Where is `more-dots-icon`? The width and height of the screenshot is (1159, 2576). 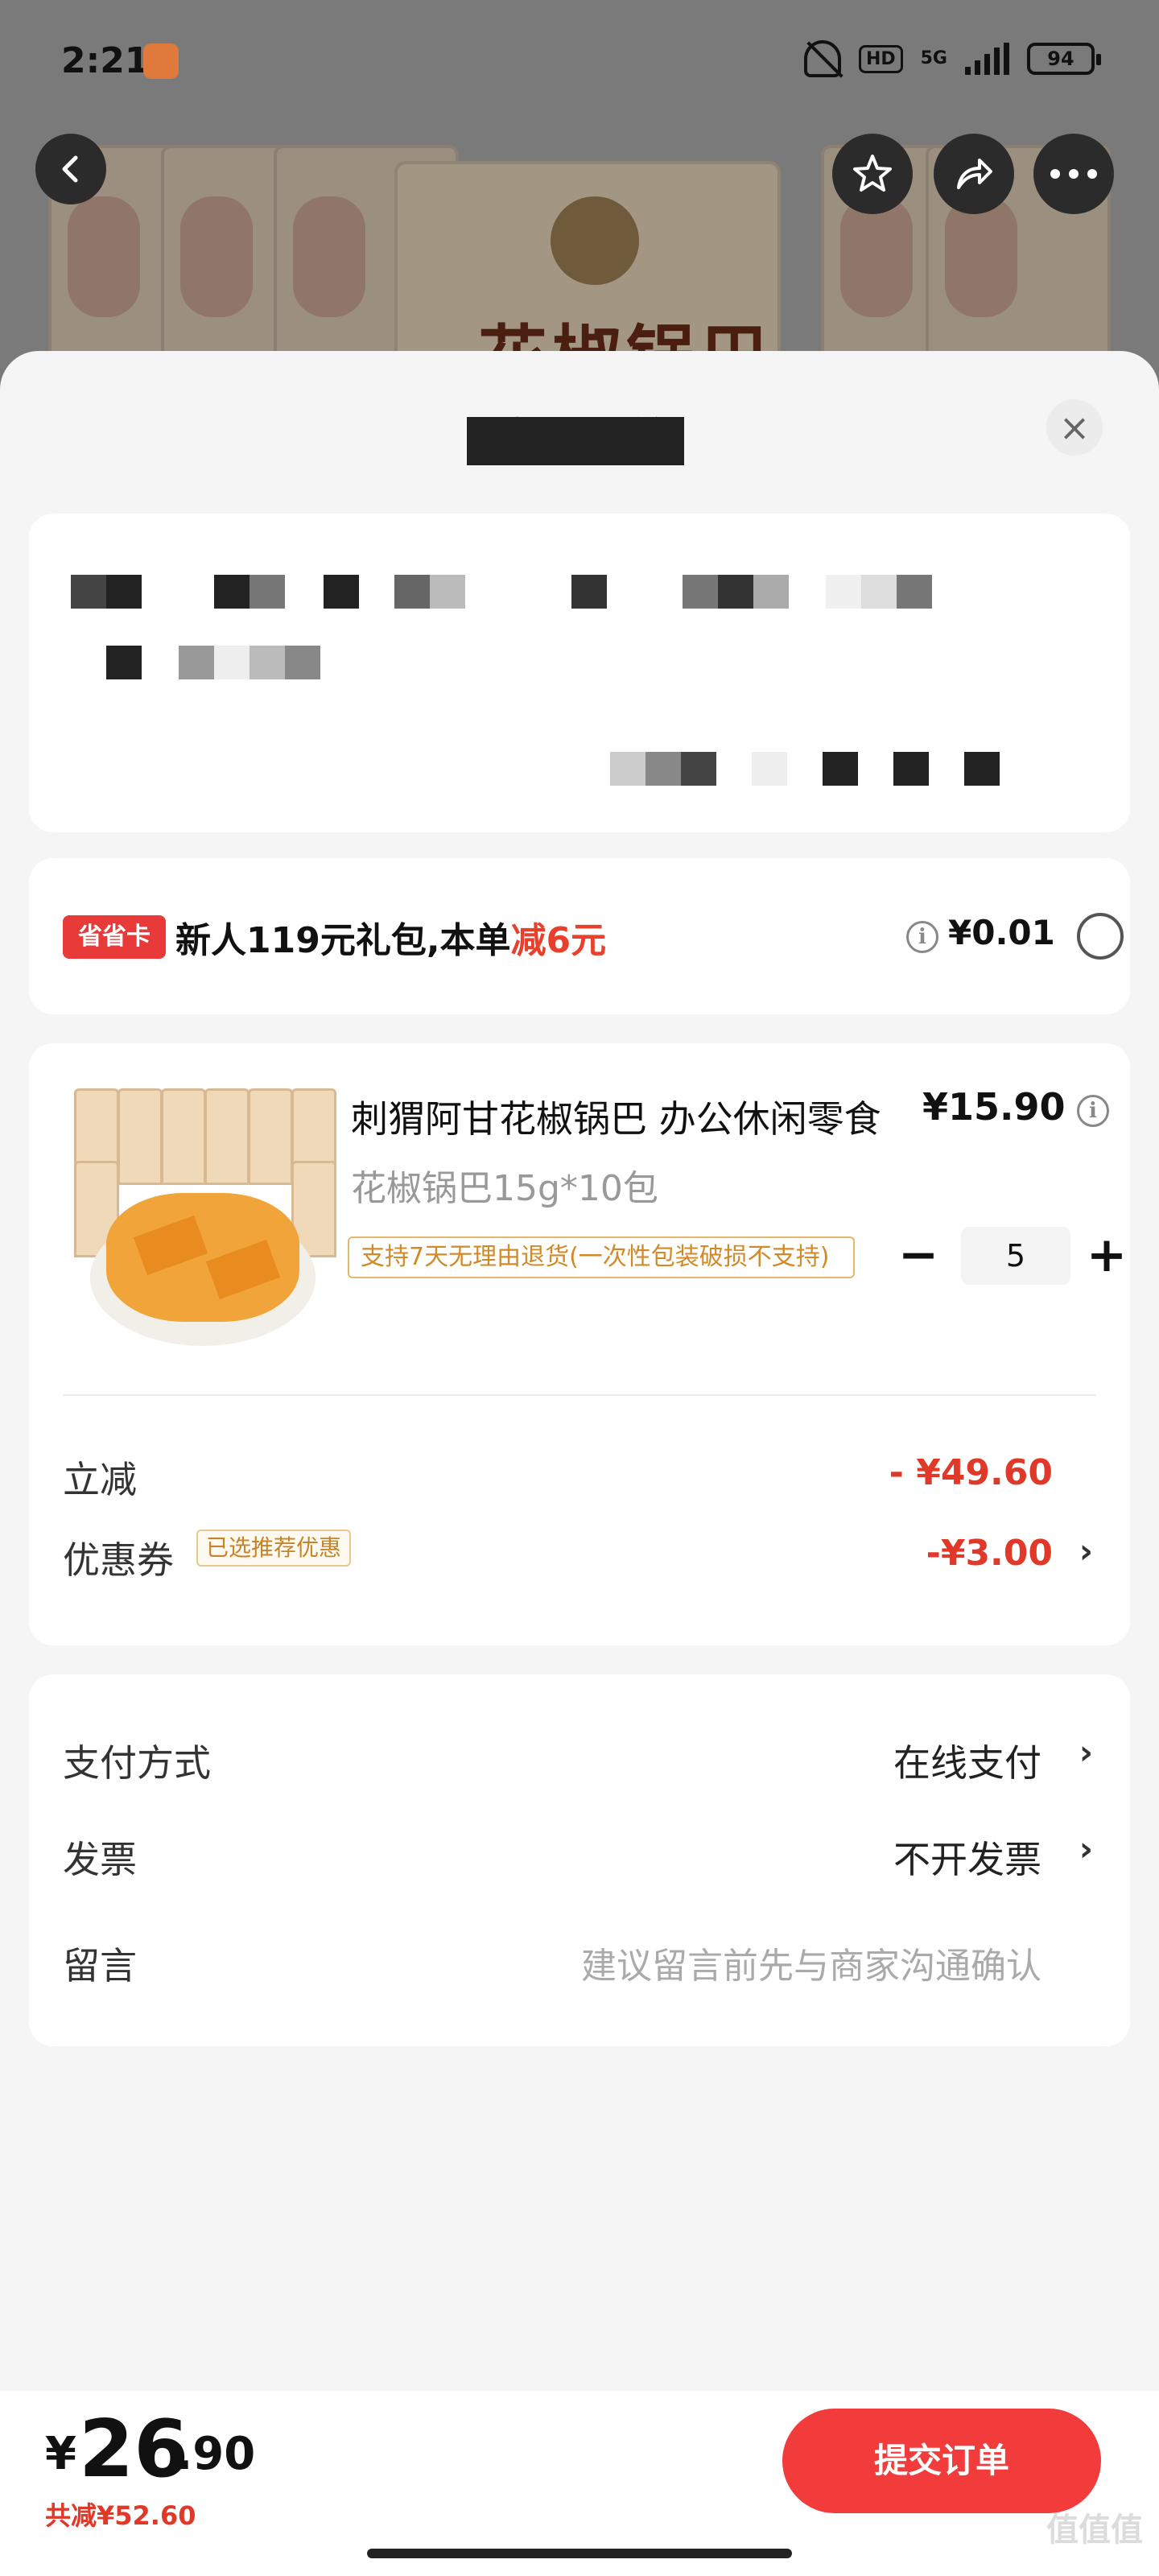 more-dots-icon is located at coordinates (1073, 174).